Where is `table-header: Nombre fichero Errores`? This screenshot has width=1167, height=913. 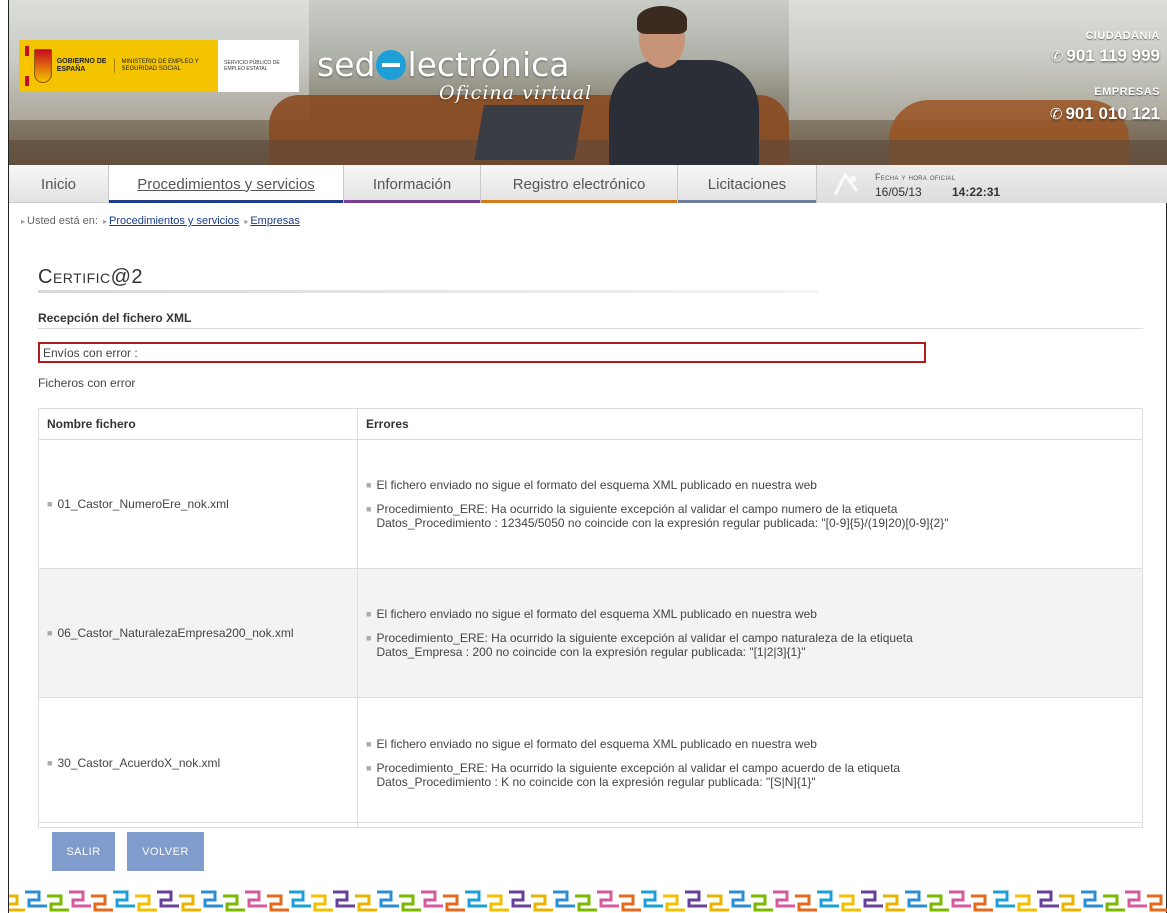 table-header: Nombre fichero Errores is located at coordinates (590, 424).